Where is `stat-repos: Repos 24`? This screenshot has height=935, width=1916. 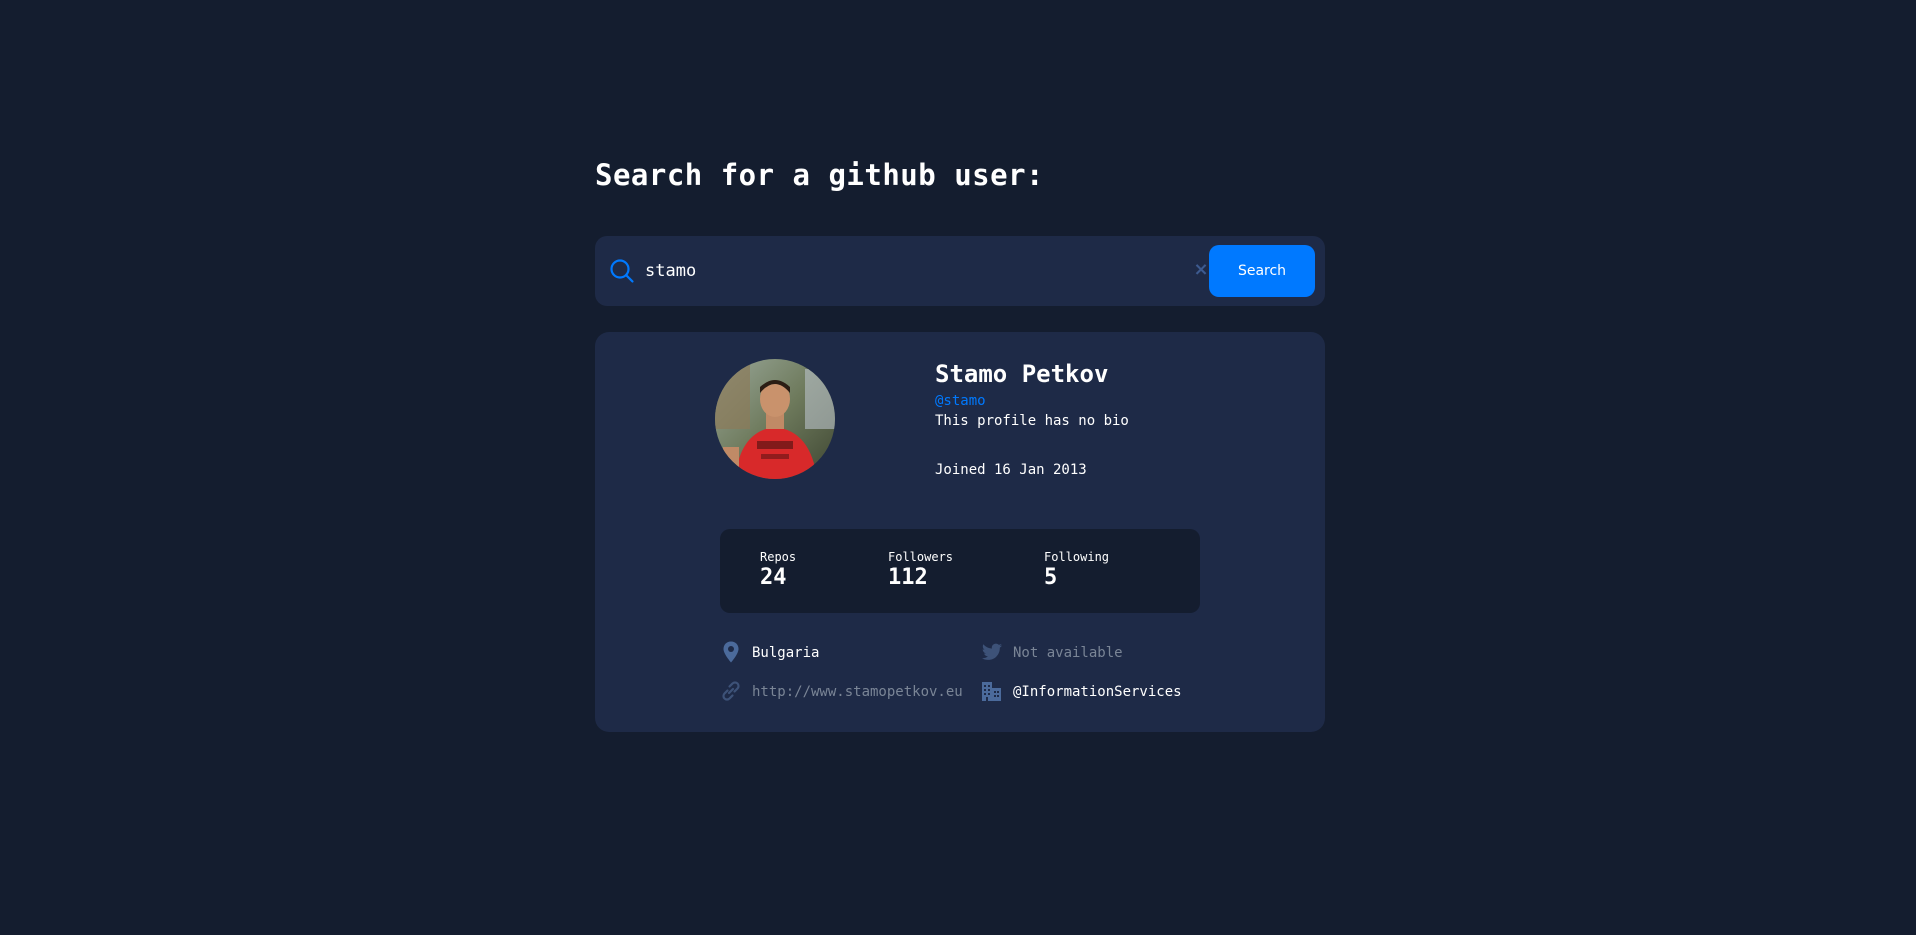
stat-repos: Repos 24 is located at coordinates (778, 570).